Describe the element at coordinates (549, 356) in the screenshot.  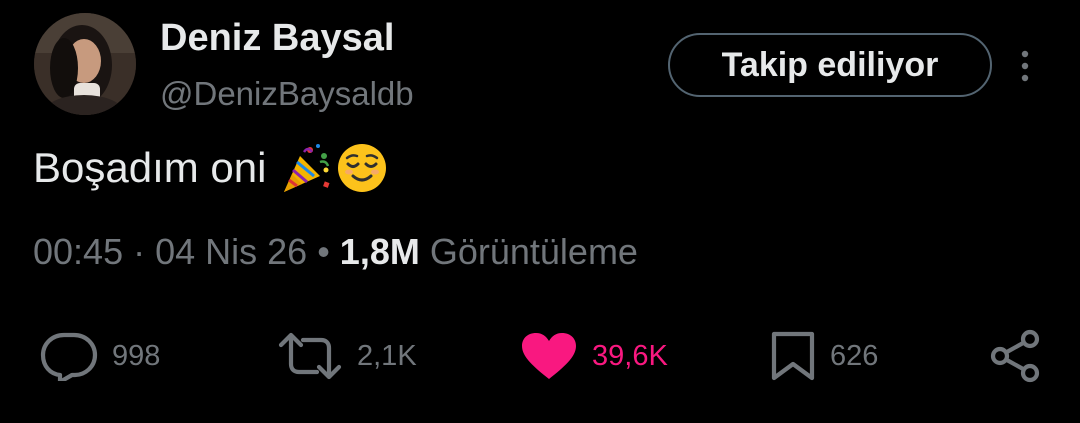
I see `heart-filled-icon` at that location.